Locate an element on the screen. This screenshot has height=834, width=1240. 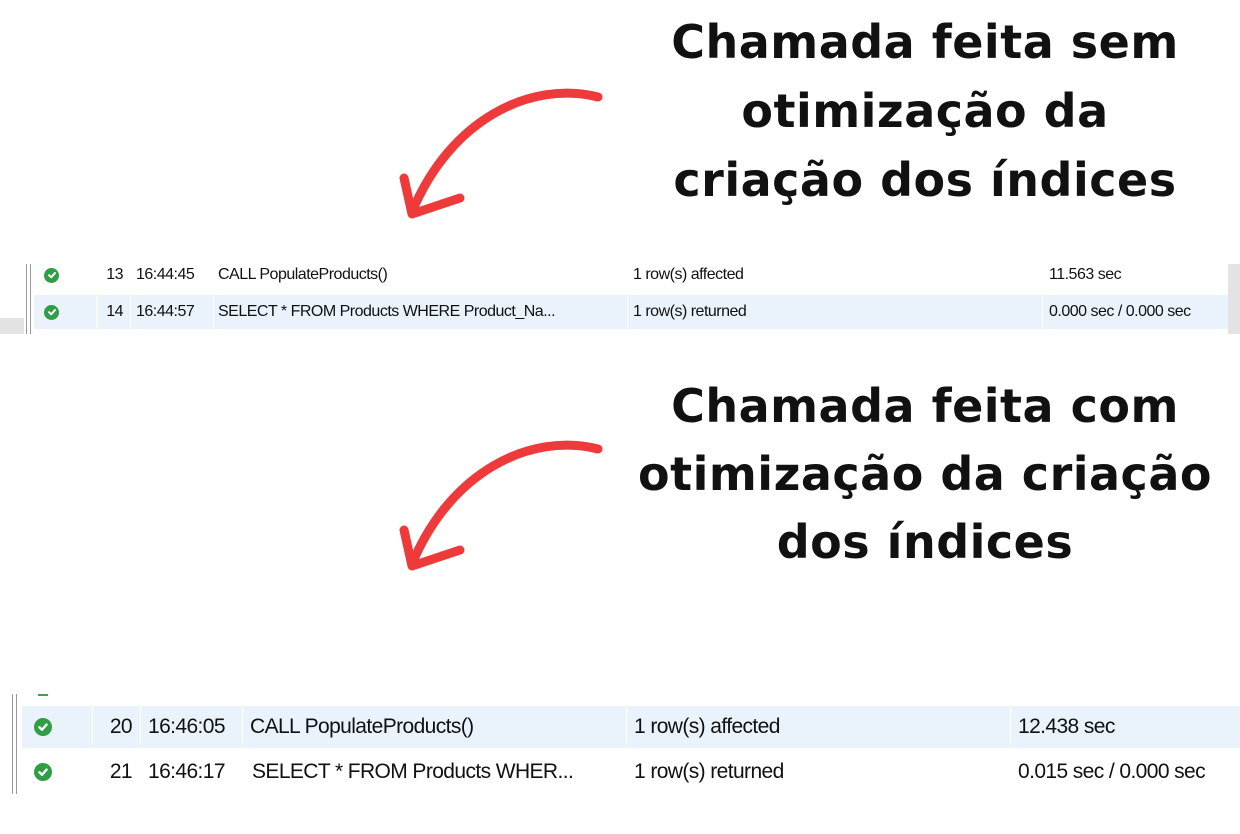
row-number: 21 is located at coordinates (120, 771).